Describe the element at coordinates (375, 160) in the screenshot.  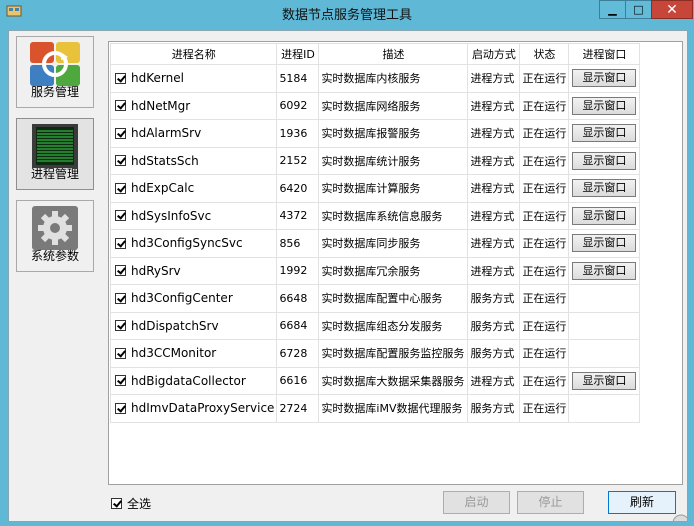
I see `table-row: hdStatsSch 2152 实时数据库统计服务 进程方式 正在运行 显示窗口` at that location.